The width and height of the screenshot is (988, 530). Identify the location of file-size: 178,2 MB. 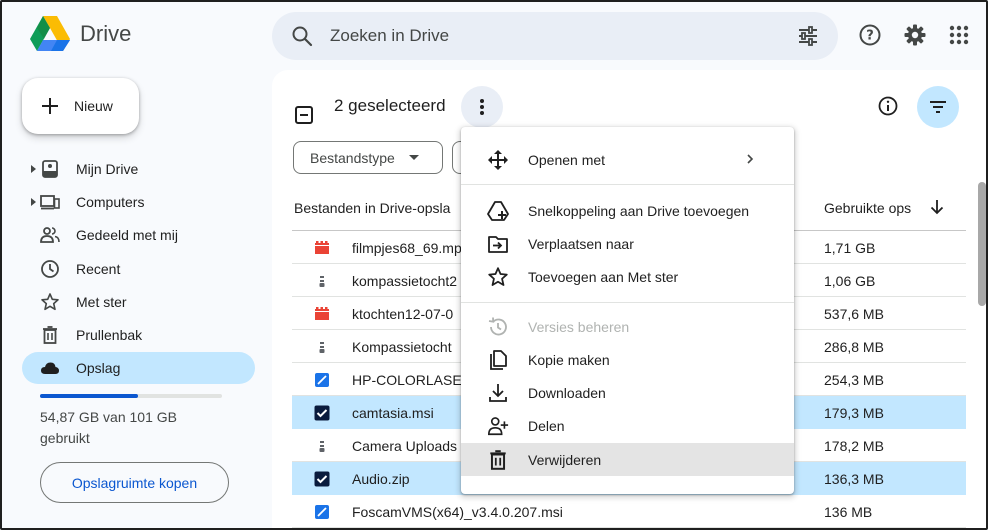
(854, 446).